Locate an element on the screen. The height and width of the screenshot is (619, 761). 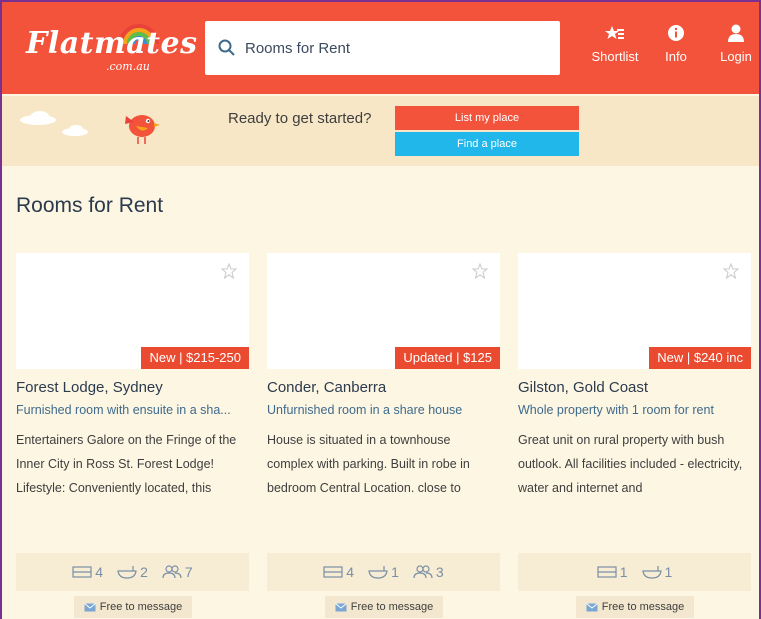
flatmates-value: 7 is located at coordinates (188, 572).